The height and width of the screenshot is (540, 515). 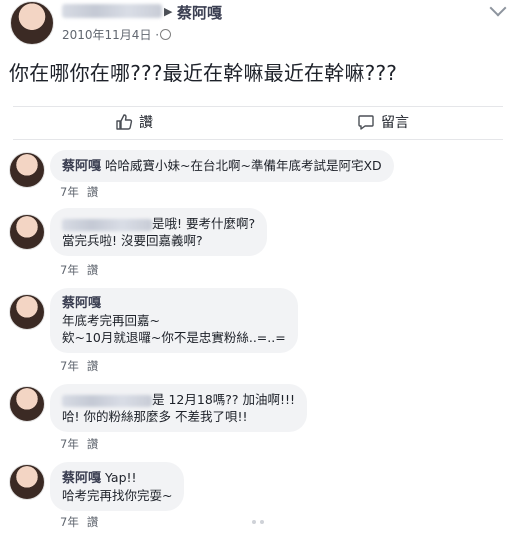 What do you see at coordinates (32, 23) in the screenshot?
I see `author-avatar` at bounding box center [32, 23].